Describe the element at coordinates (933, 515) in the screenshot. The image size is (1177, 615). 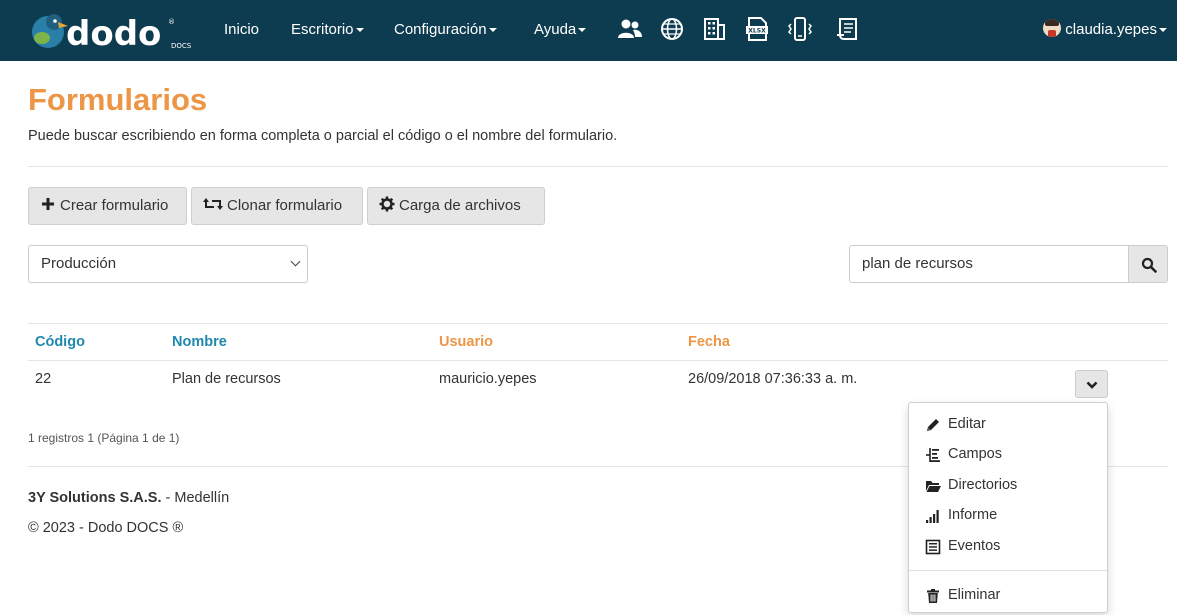
I see `signal-icon` at that location.